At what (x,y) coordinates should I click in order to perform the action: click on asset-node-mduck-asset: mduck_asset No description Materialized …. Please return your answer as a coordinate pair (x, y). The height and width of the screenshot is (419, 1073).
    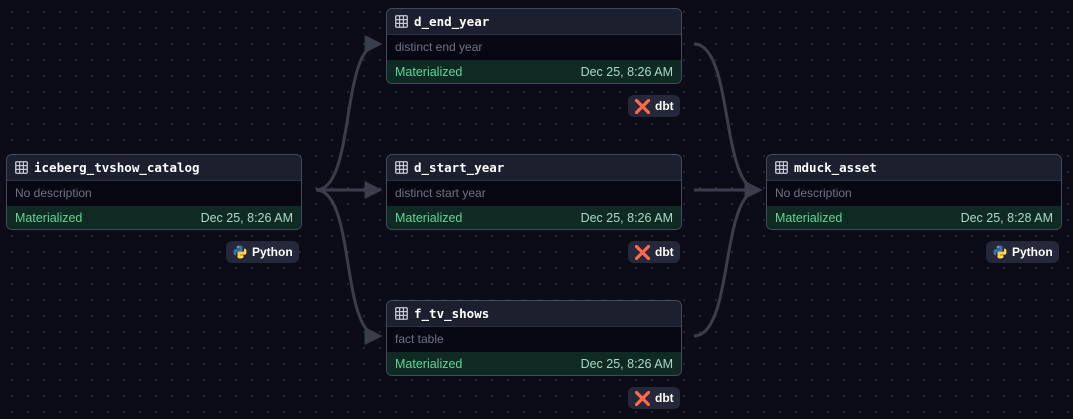
    Looking at the image, I should click on (914, 192).